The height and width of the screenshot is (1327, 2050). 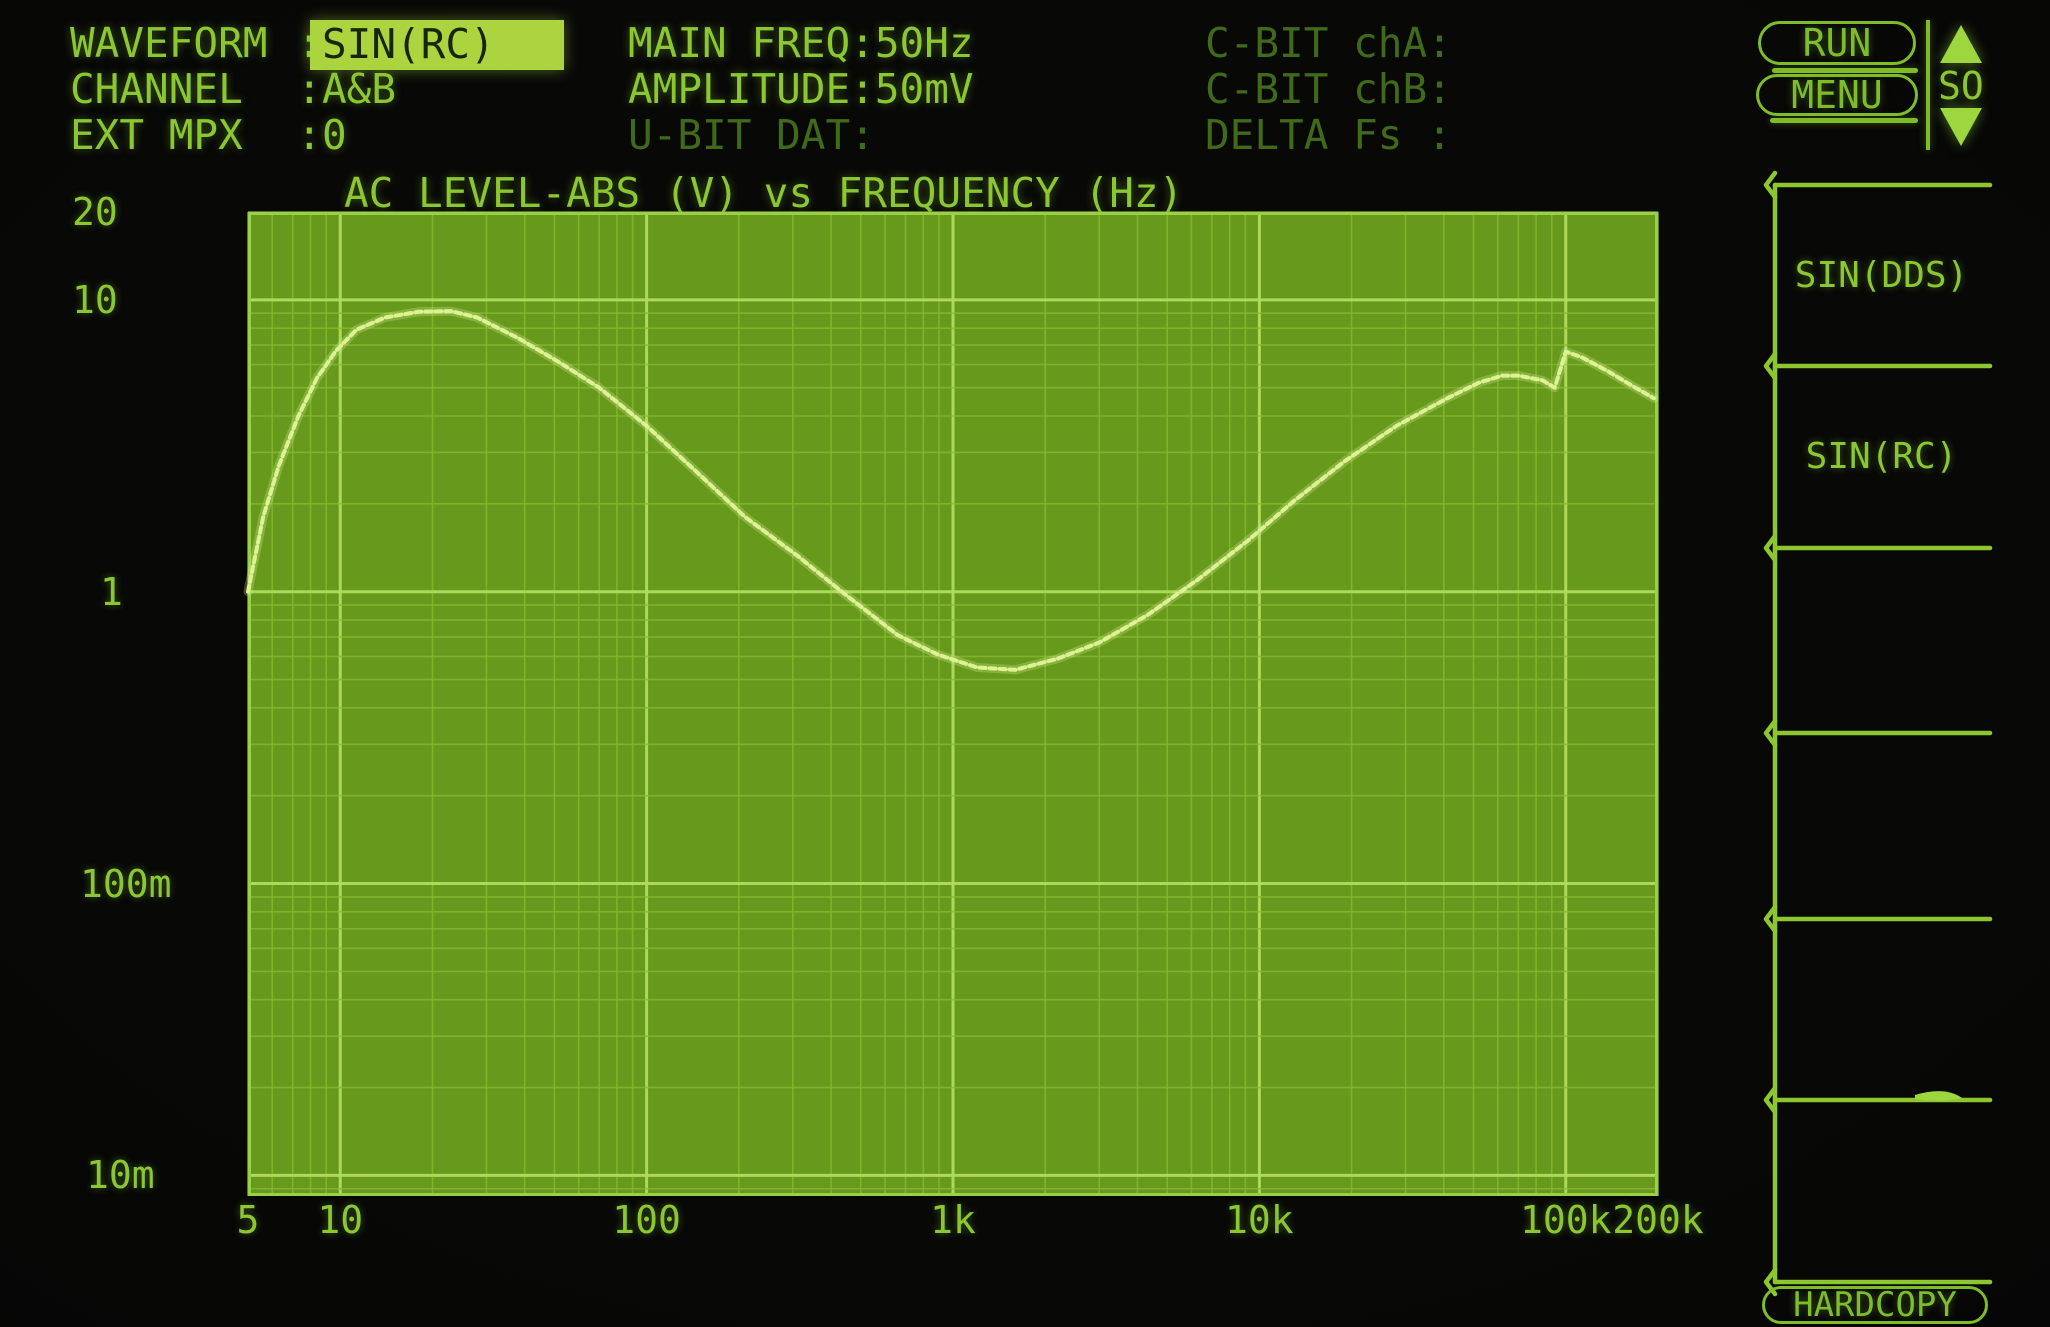 What do you see at coordinates (437, 45) in the screenshot?
I see `waveform-value-field: SIN(RC)` at bounding box center [437, 45].